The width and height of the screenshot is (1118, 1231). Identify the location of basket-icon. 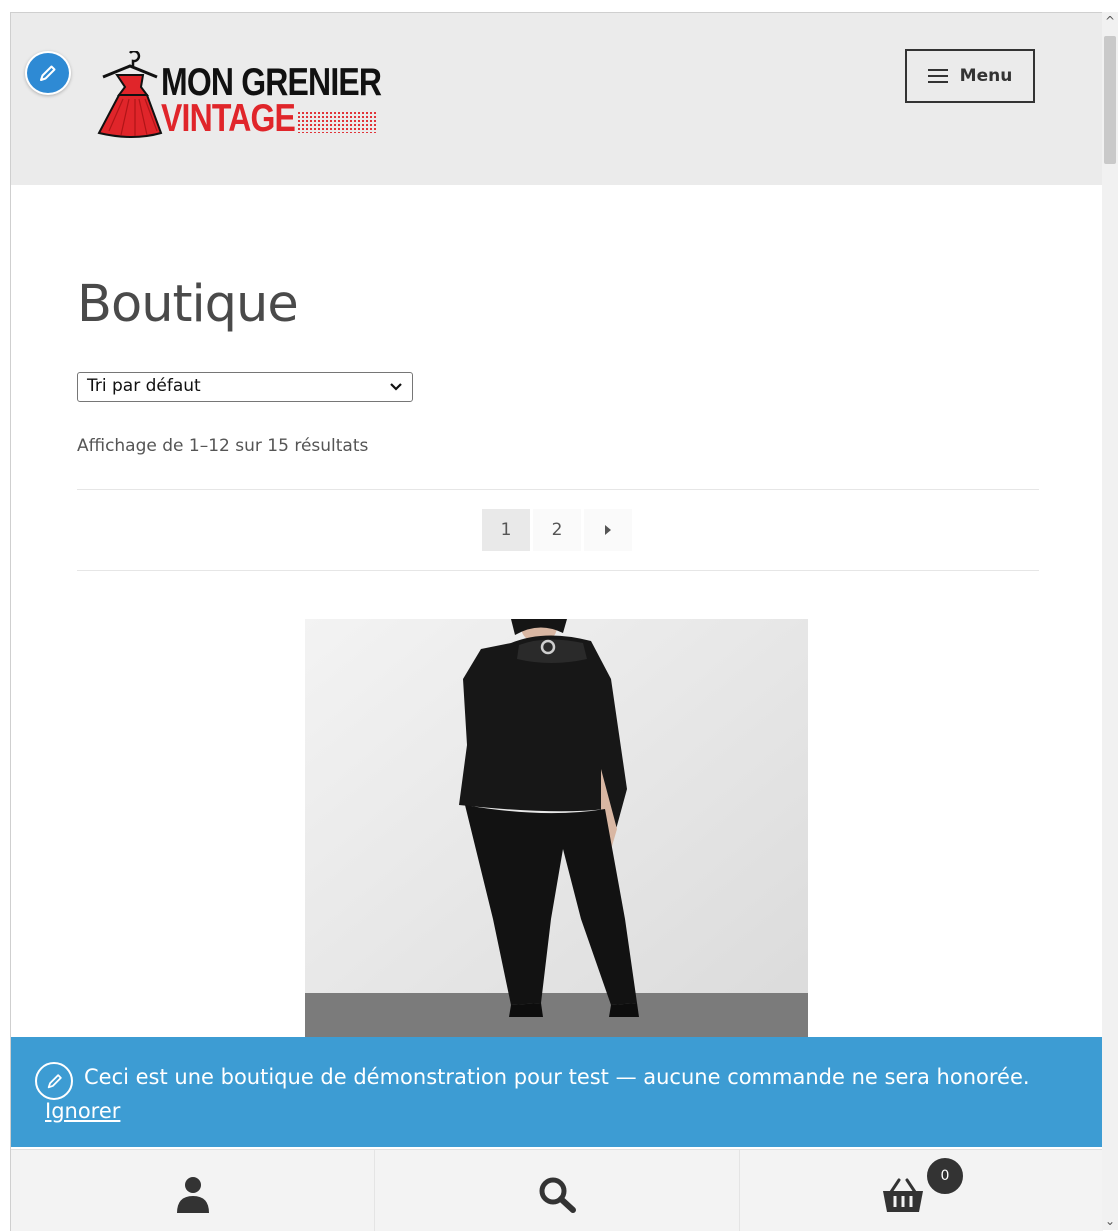
(903, 1195).